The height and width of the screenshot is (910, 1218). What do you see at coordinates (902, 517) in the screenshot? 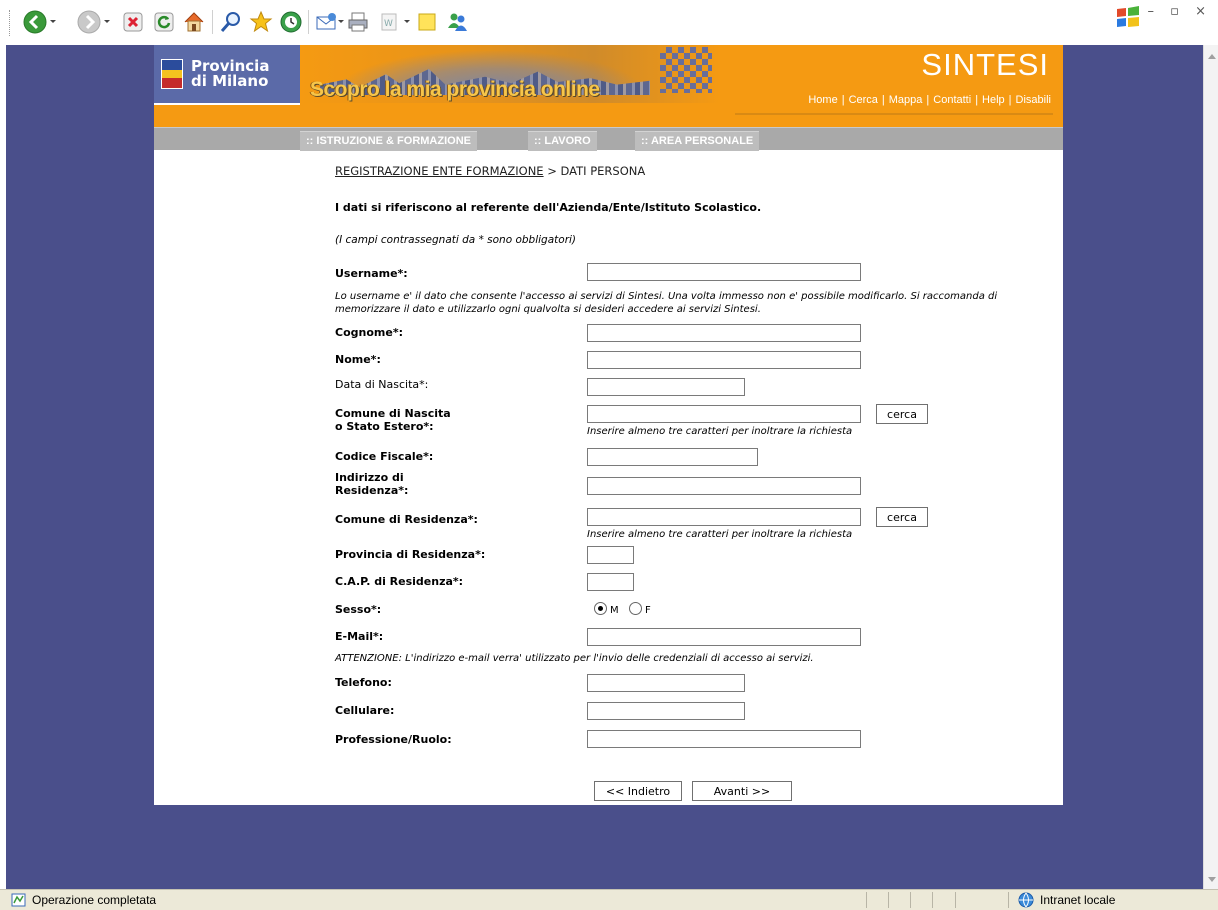
I see `cerca-comune-residenza-button: cerca` at bounding box center [902, 517].